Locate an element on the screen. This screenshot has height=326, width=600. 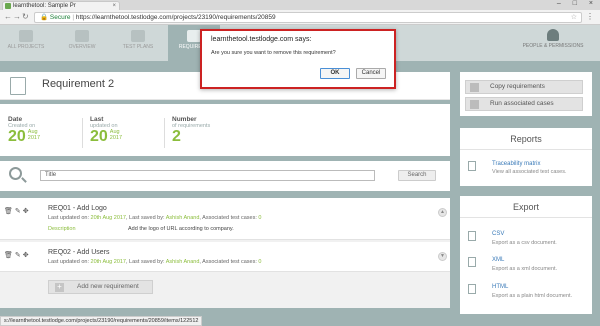
search-row: Title Search is located at coordinates (225, 176).